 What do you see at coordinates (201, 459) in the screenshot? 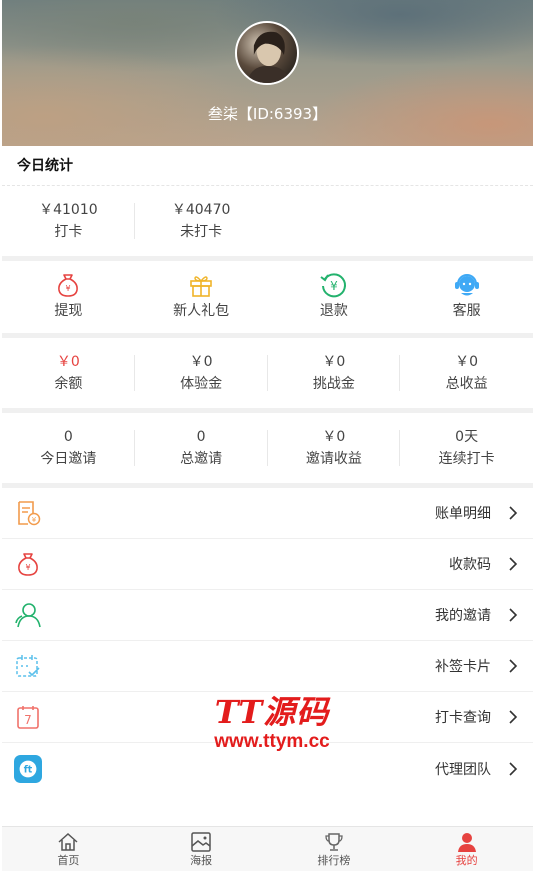
I see `total-invites-label: 总邀请` at bounding box center [201, 459].